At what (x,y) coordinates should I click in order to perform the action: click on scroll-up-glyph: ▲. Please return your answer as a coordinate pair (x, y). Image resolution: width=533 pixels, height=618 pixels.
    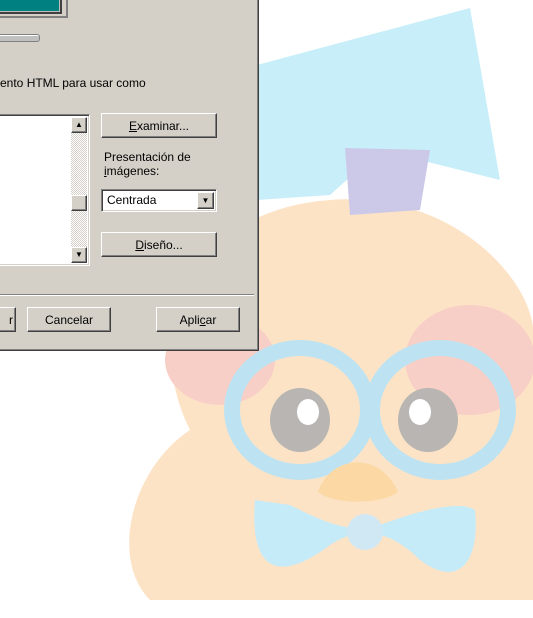
    Looking at the image, I should click on (79, 124).